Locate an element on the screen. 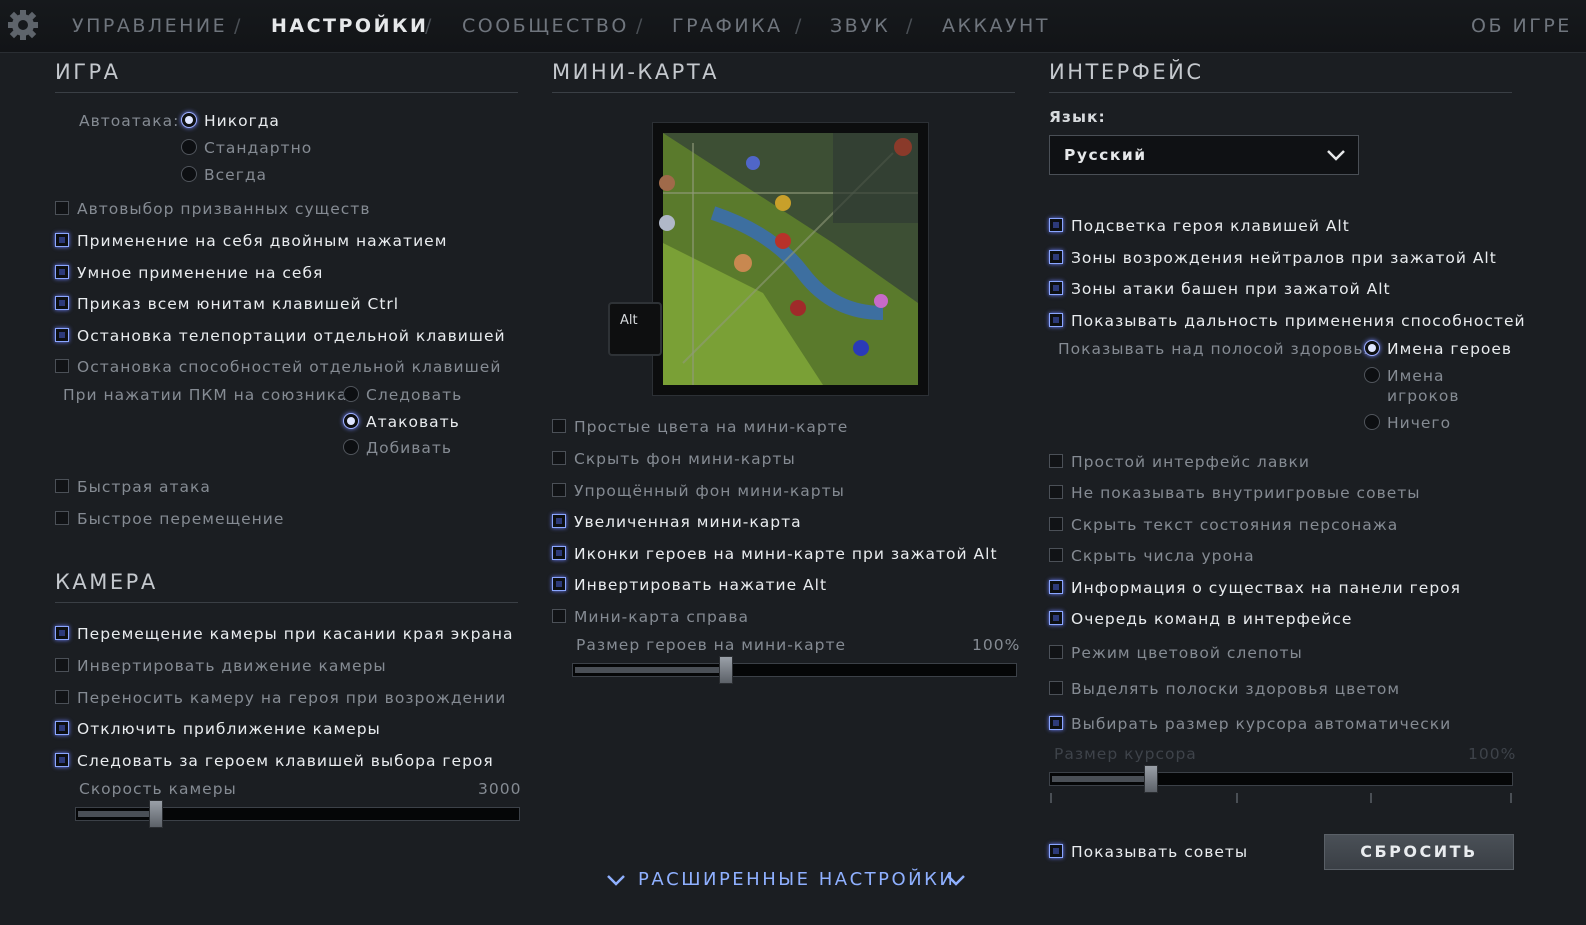 This screenshot has width=1586, height=925. checkbox-label: Инвертировать нажатие Alt is located at coordinates (701, 585).